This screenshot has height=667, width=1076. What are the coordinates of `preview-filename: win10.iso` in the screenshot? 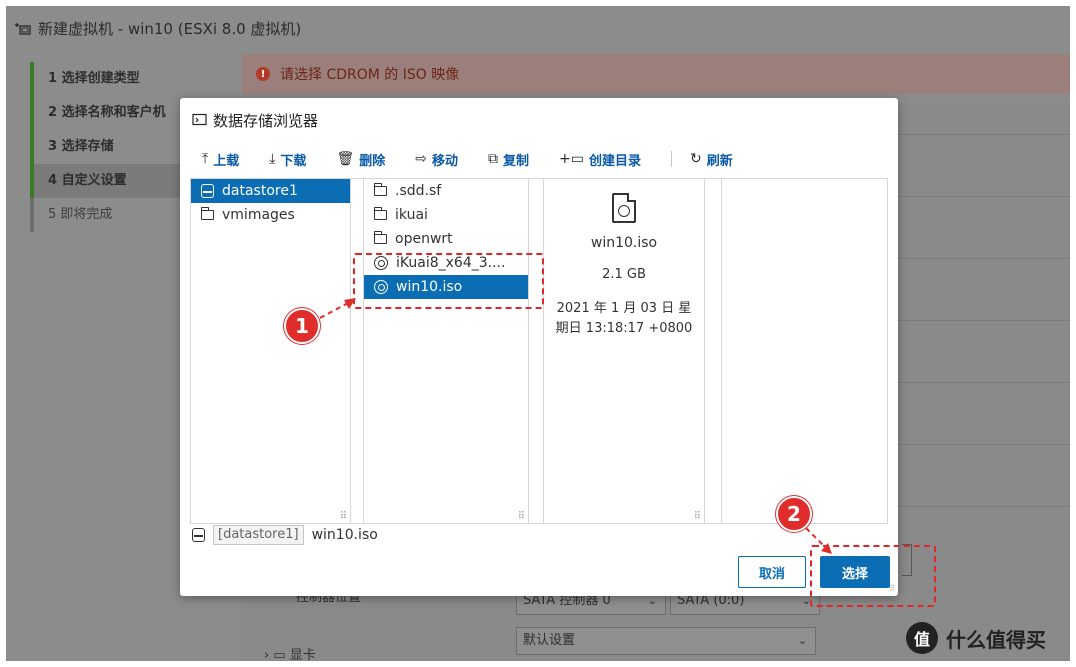 It's located at (624, 243).